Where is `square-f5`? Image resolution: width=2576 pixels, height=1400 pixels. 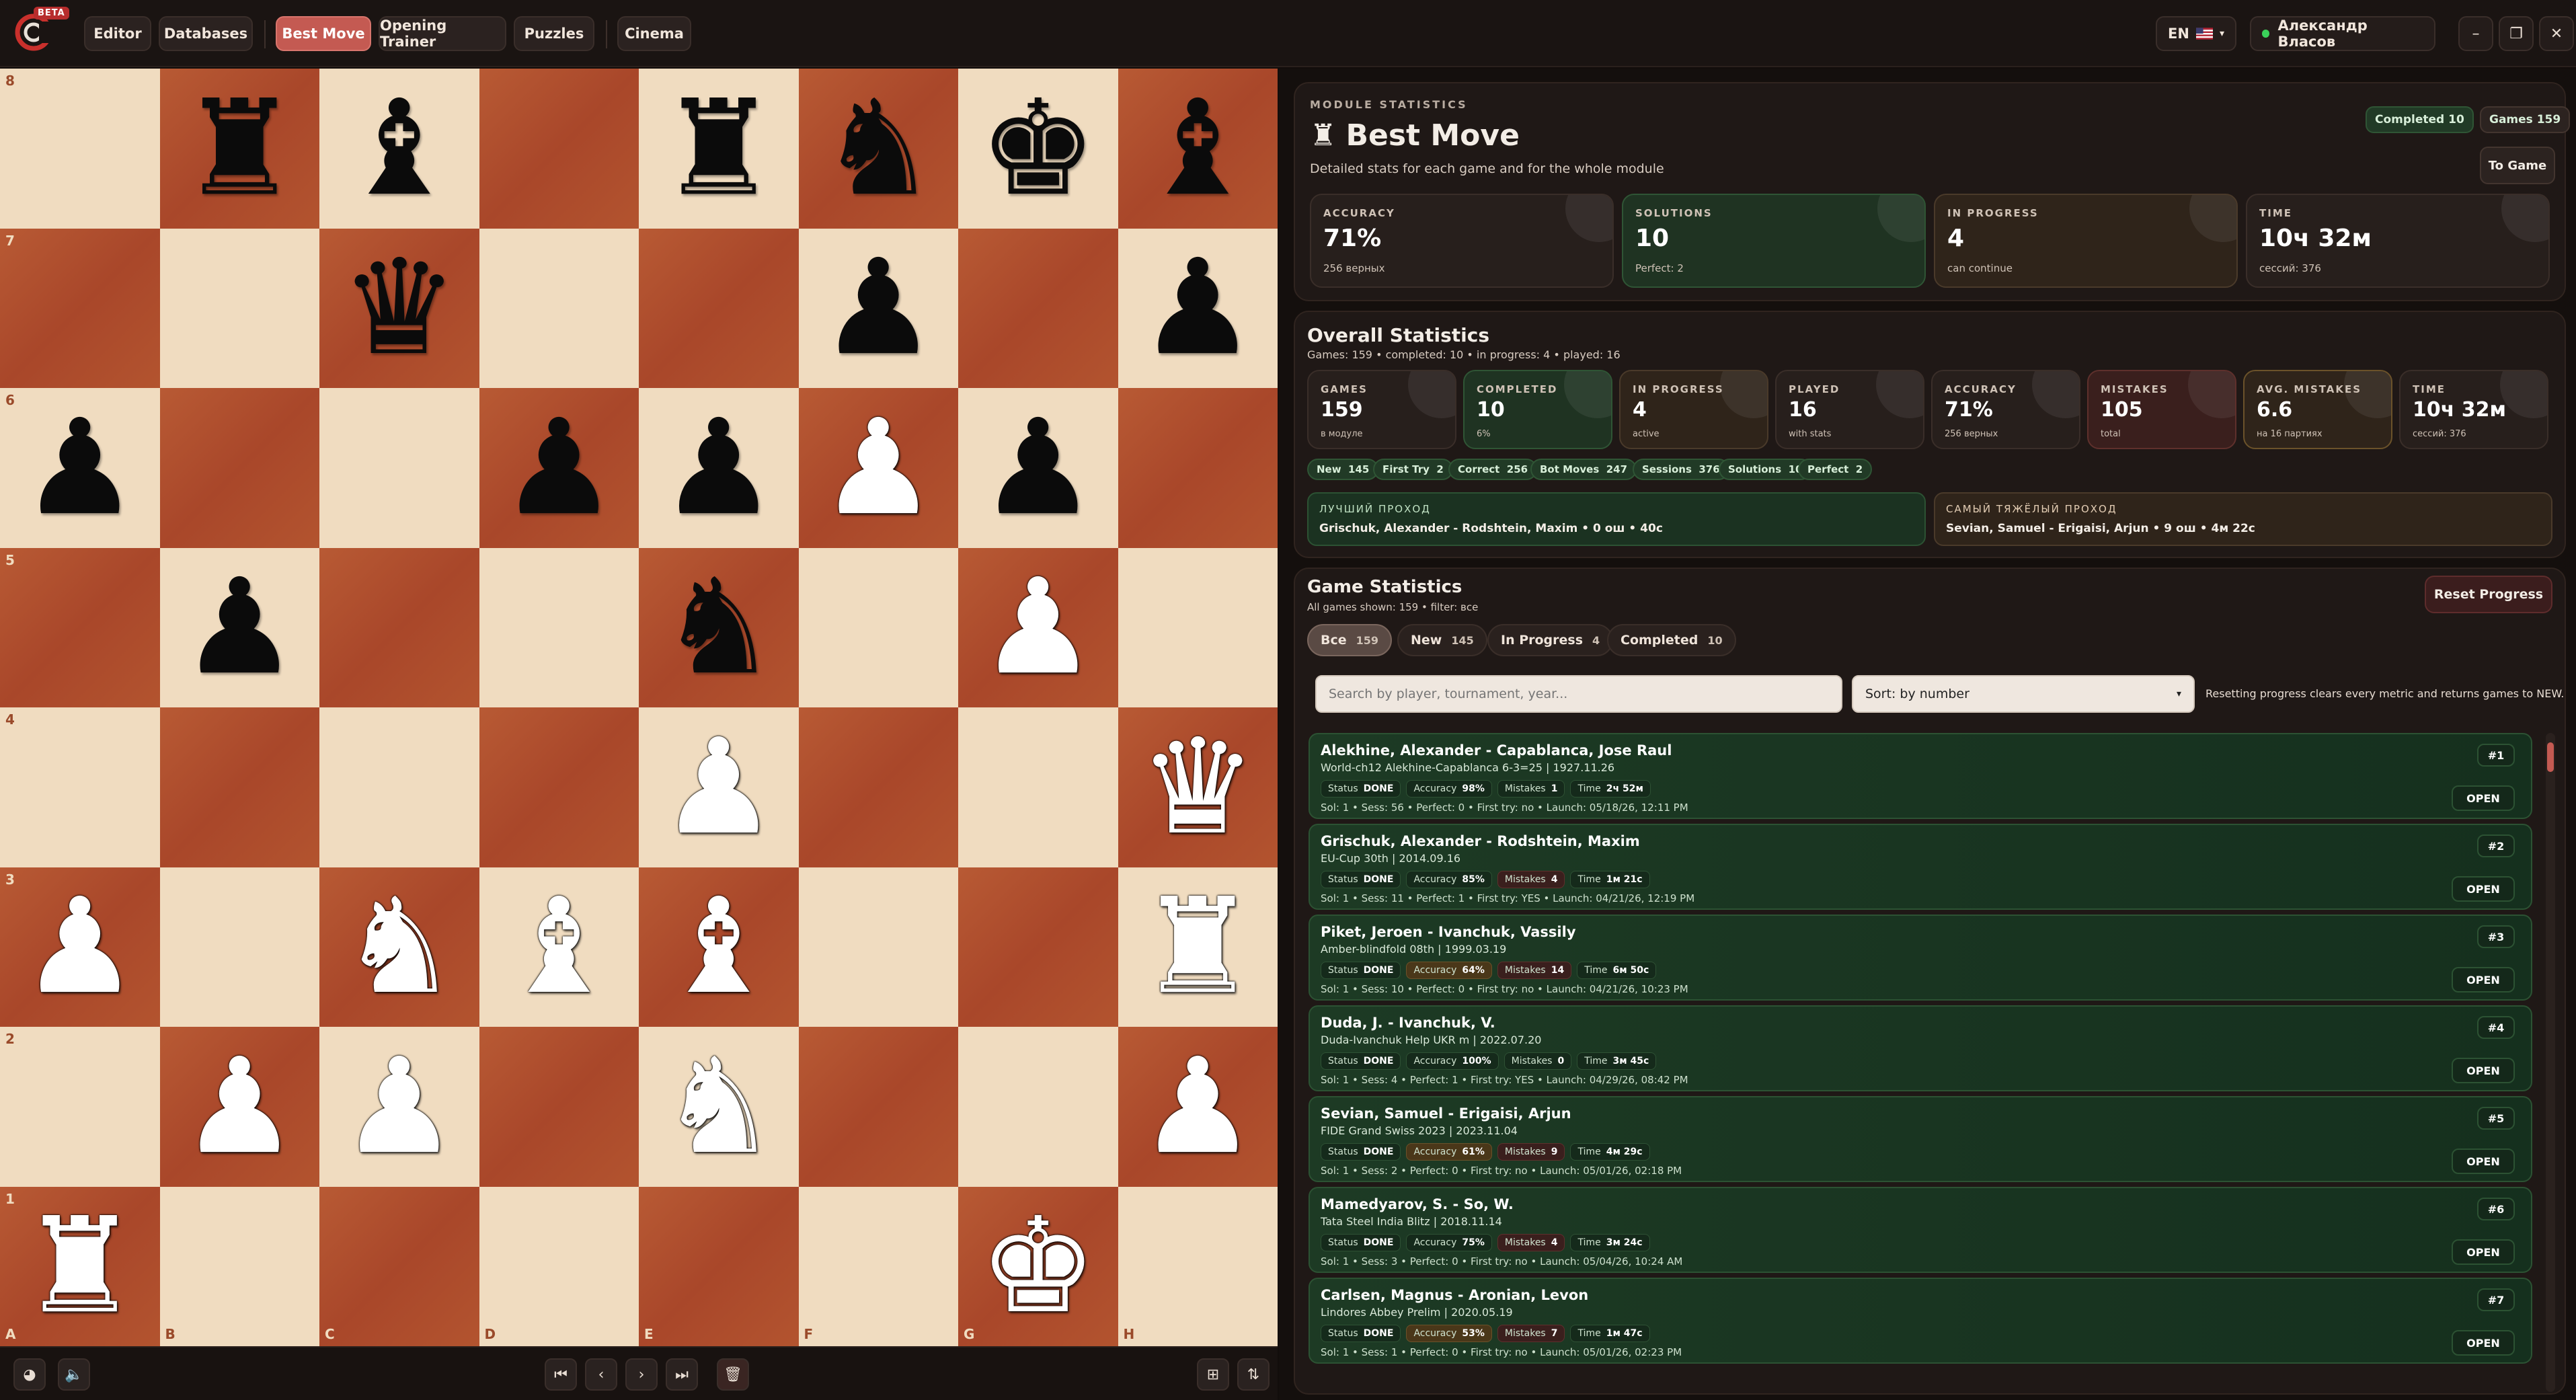
square-f5 is located at coordinates (878, 627).